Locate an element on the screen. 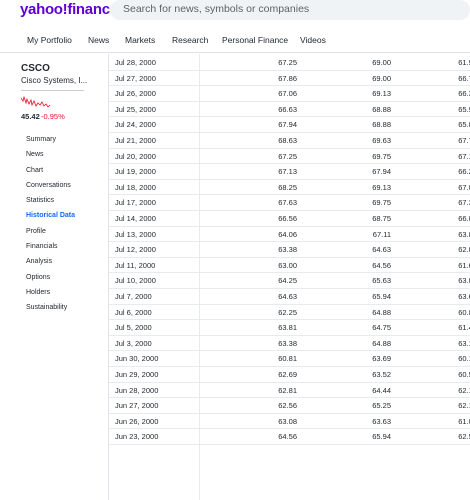  date-cell: Jul 26, 2000 is located at coordinates (135, 94).